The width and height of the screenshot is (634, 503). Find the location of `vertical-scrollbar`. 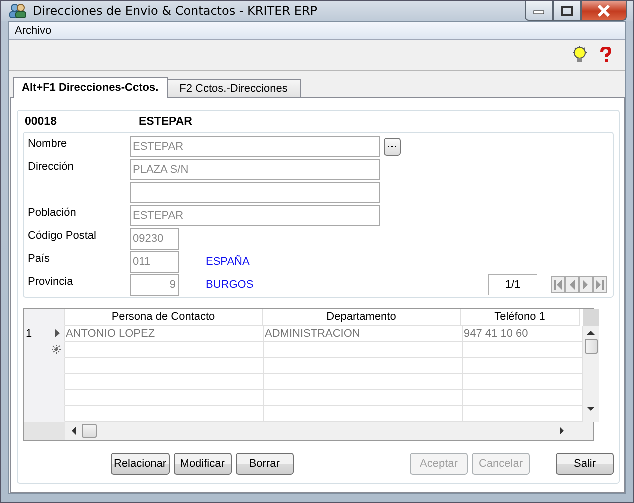

vertical-scrollbar is located at coordinates (591, 365).